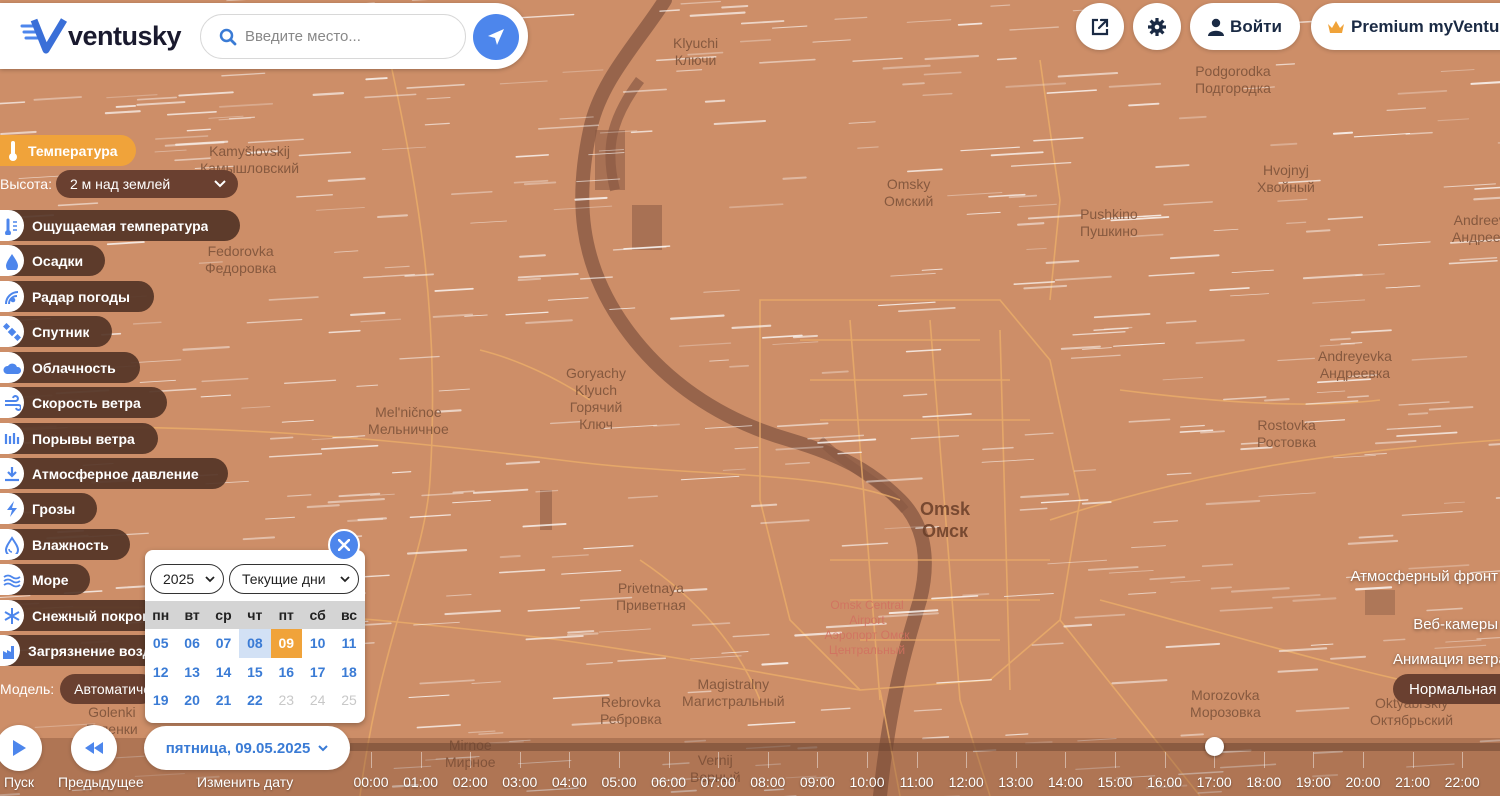 Image resolution: width=1500 pixels, height=796 pixels. I want to click on timeline-hour: 12:00, so click(966, 782).